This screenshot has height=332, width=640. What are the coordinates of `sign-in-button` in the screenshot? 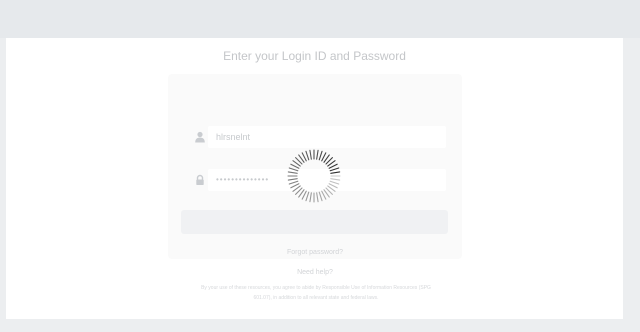 It's located at (314, 222).